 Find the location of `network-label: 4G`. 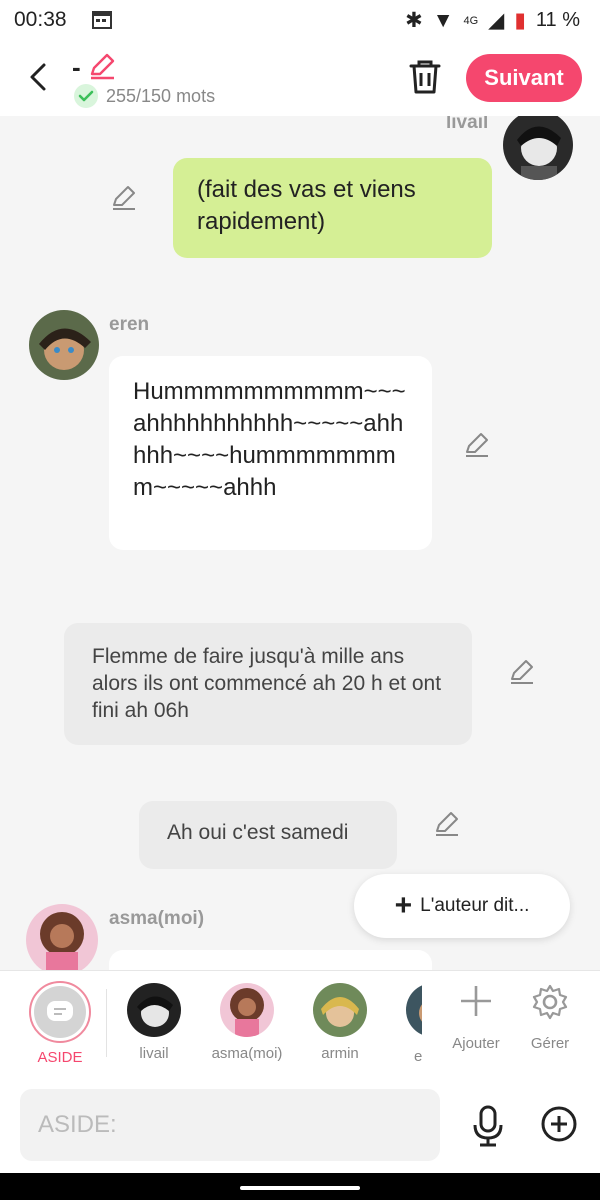

network-label: 4G is located at coordinates (471, 20).